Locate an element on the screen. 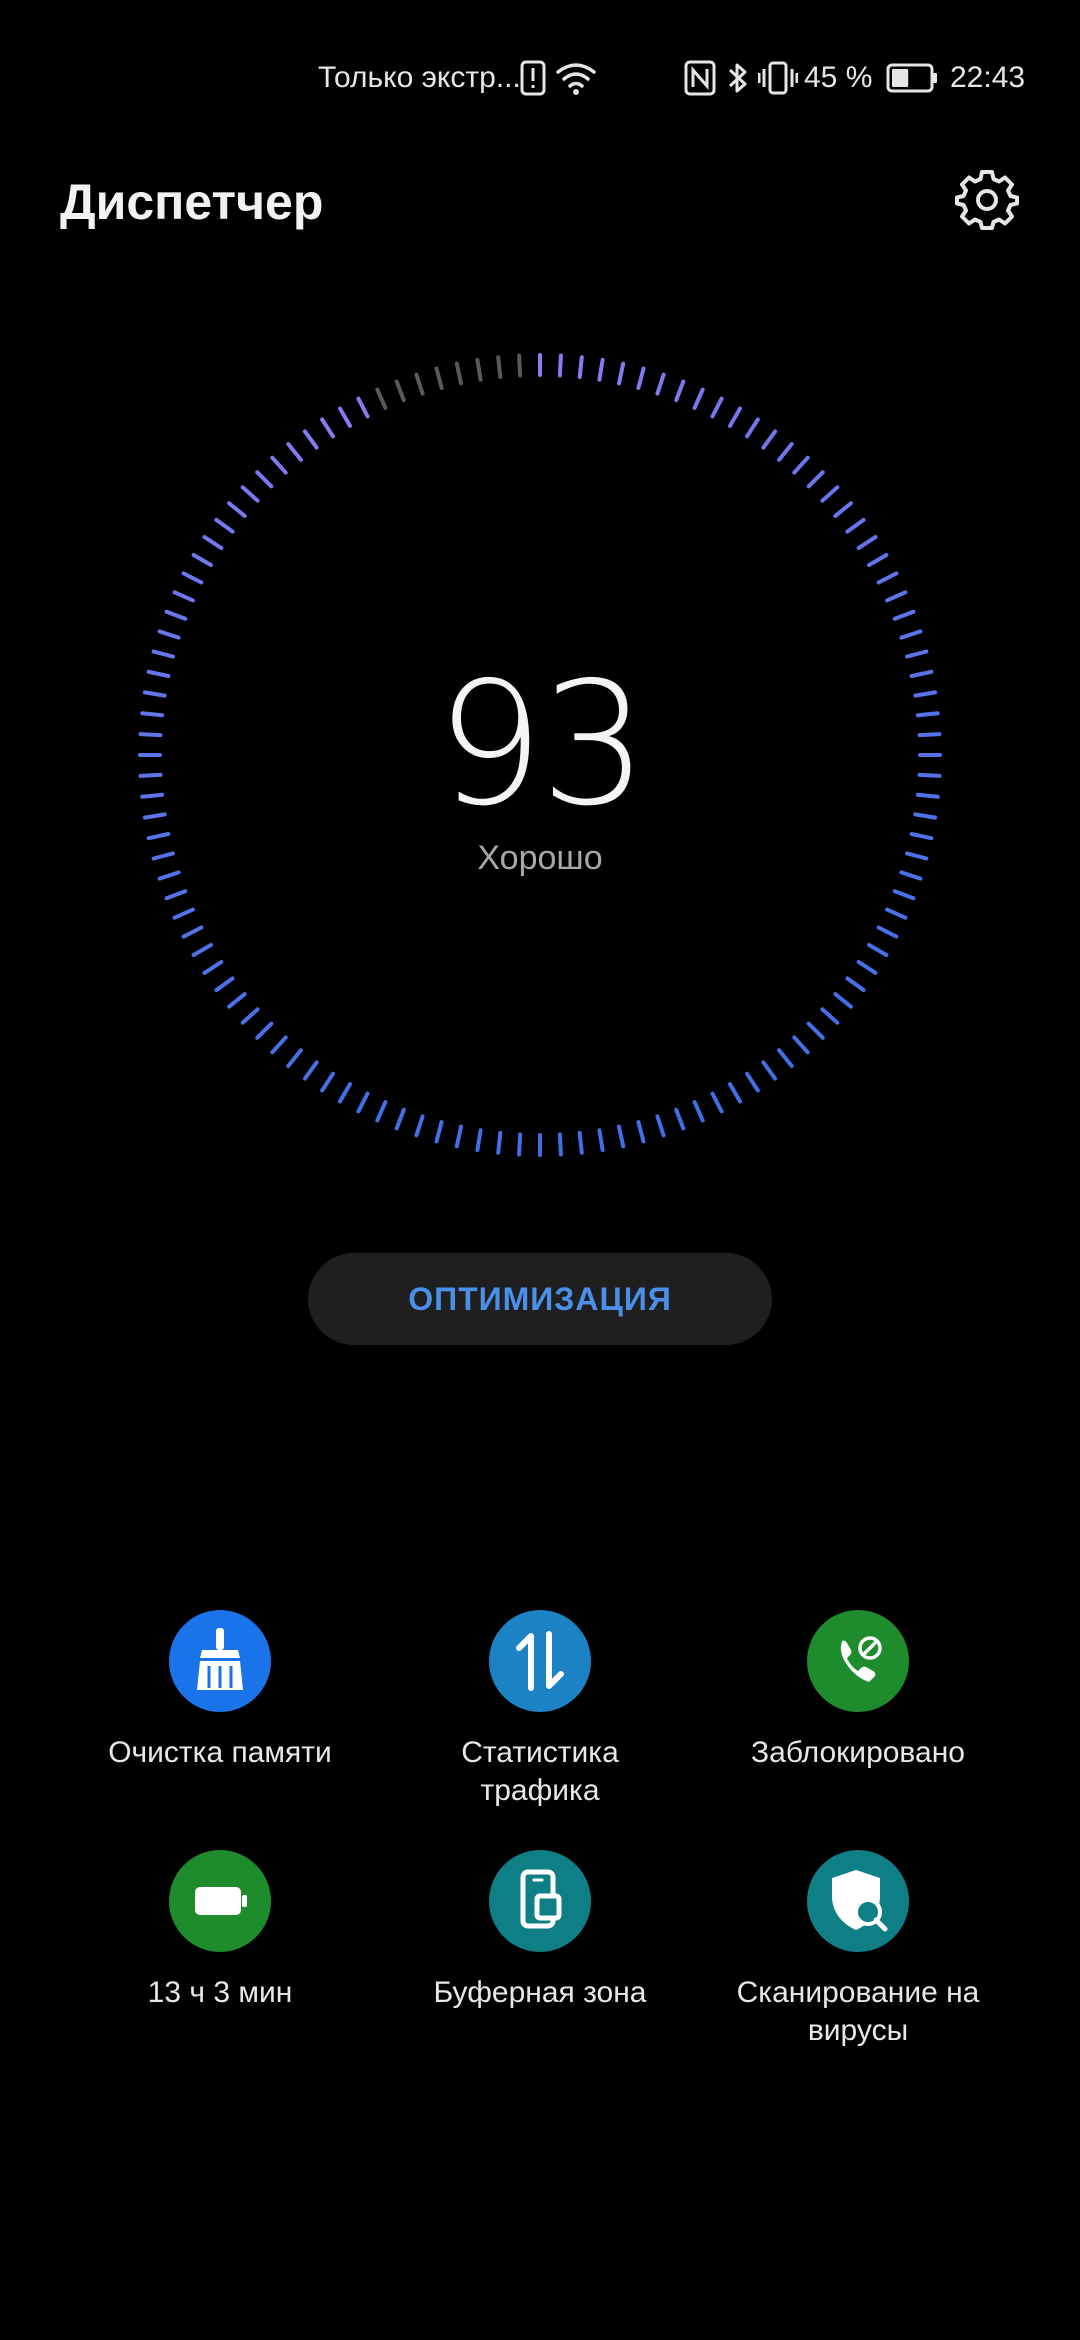  optimize-button: ОПТИМИЗАЦИЯ is located at coordinates (540, 1299).